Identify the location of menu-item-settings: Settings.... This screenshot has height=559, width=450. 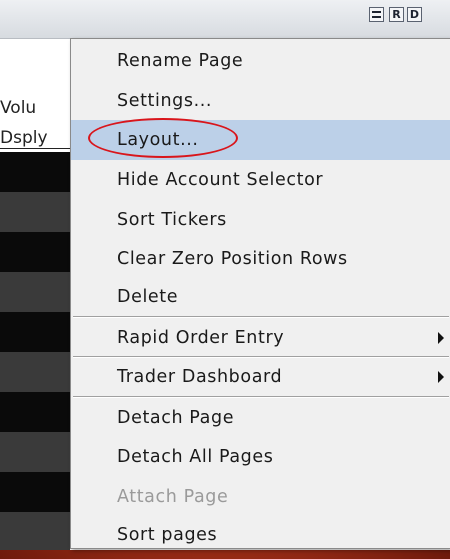
(260, 101).